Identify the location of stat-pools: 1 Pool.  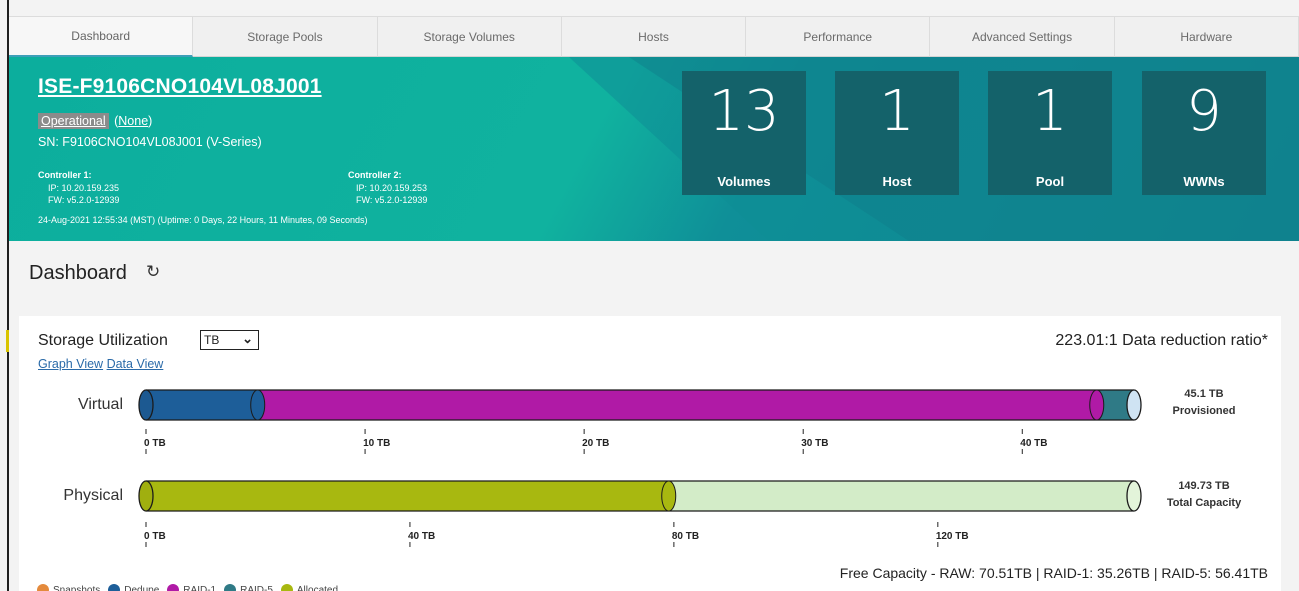
(1050, 133).